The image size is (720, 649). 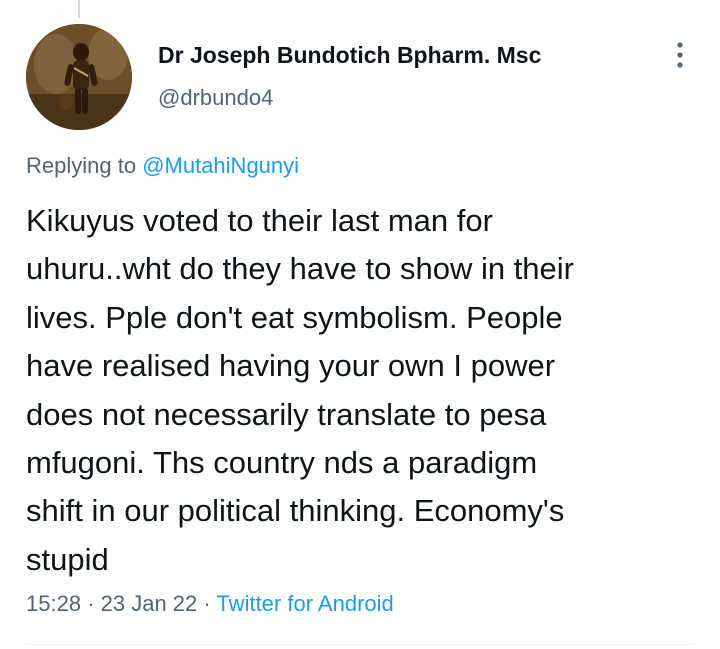 What do you see at coordinates (294, 317) in the screenshot?
I see `tweet-text-line: lives. Pple don't eat symbolism. People` at bounding box center [294, 317].